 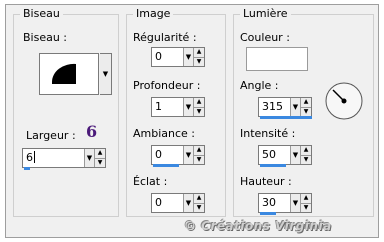 I want to click on eclat-dropdown-icon: ▼, so click(x=188, y=203).